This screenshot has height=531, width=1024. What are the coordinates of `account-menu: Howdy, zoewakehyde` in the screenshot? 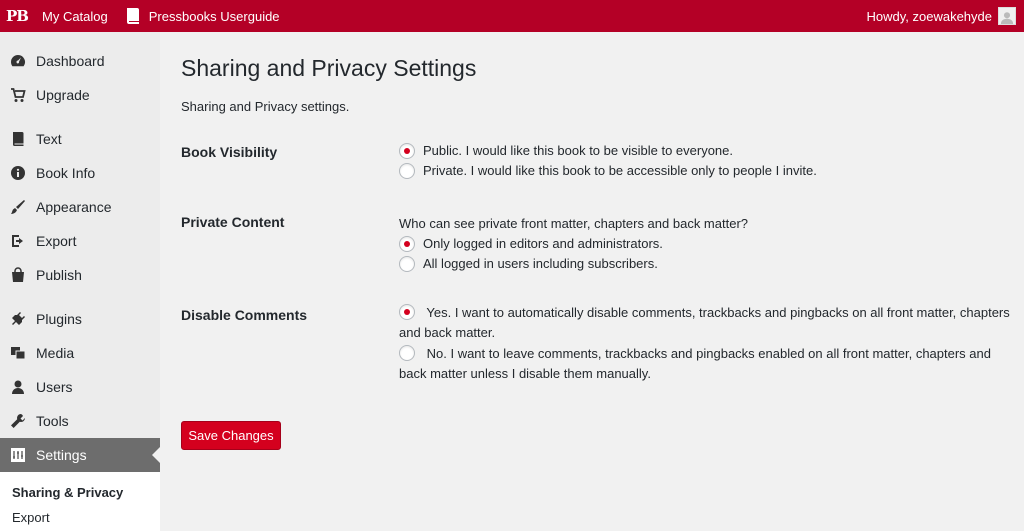 It's located at (945, 16).